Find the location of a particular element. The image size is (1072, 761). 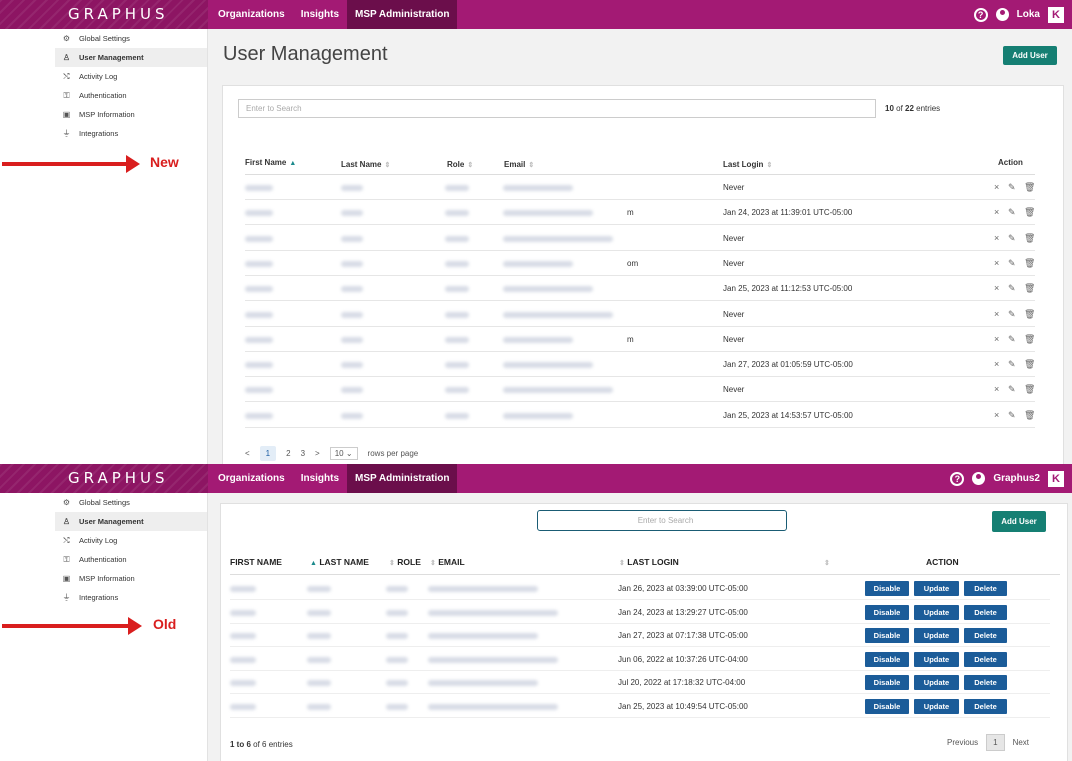

user-name: Graphus2 is located at coordinates (1016, 478).